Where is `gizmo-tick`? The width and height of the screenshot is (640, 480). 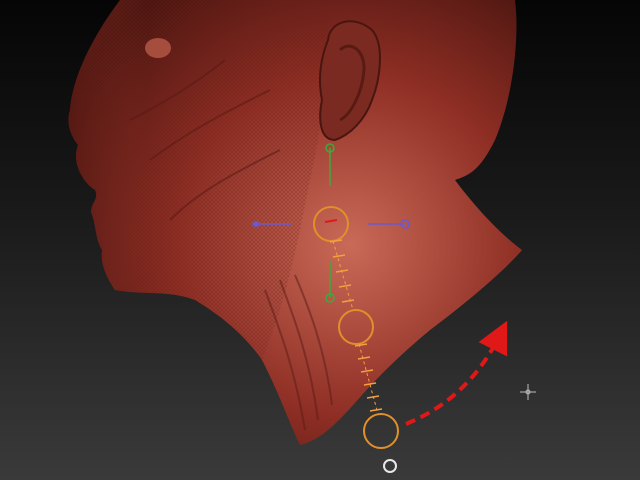
gizmo-tick is located at coordinates (376, 410).